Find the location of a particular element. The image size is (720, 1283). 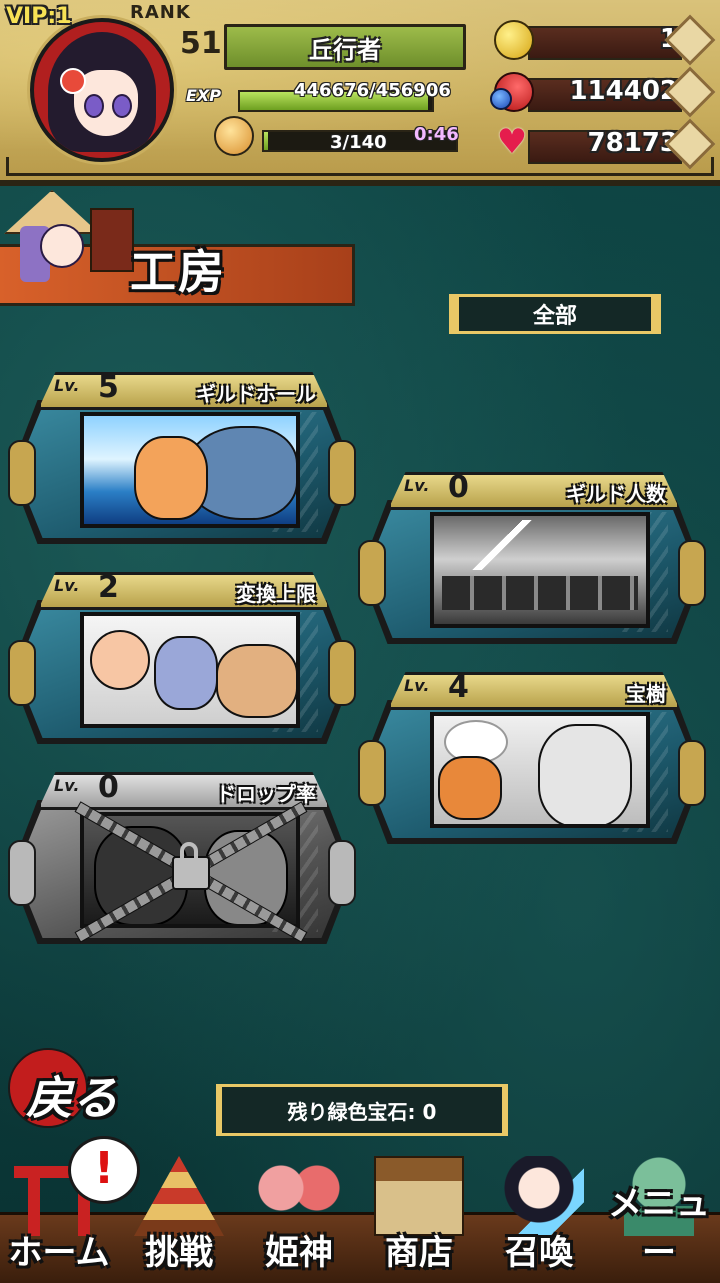

orb-resource: 114402 is located at coordinates (603, 92).